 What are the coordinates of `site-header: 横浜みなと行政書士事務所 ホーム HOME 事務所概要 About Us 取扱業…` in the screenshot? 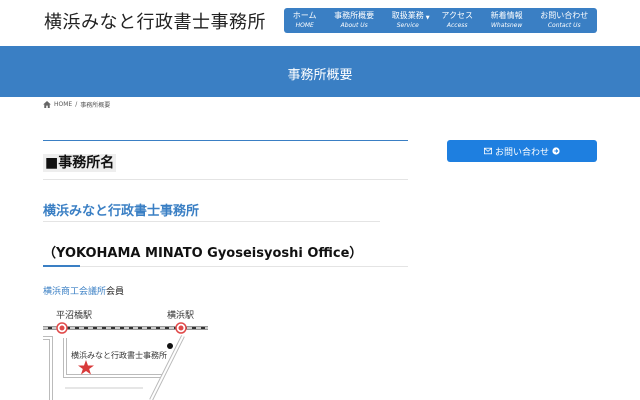 It's located at (320, 23).